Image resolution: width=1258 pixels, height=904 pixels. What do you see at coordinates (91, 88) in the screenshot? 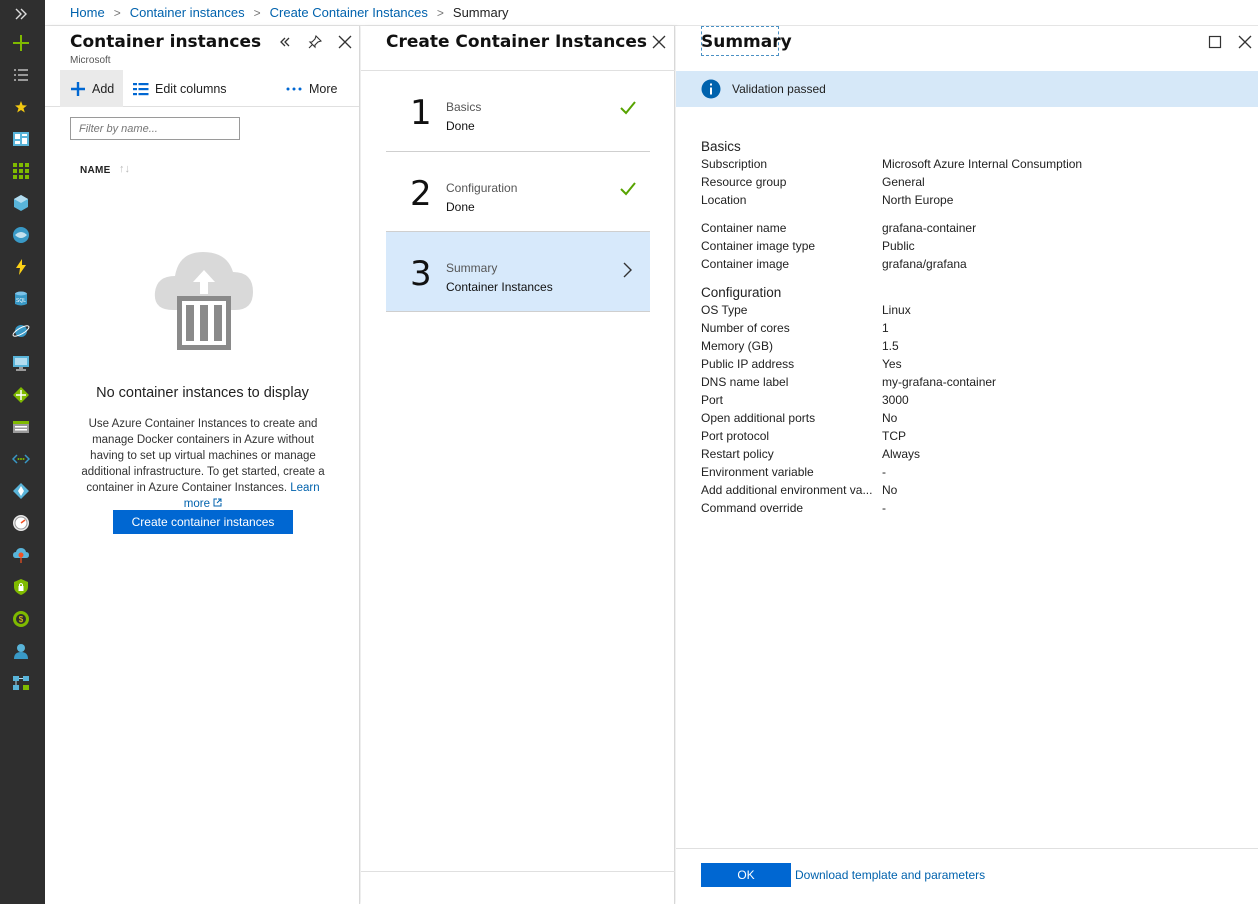
I see `add-button: Add` at bounding box center [91, 88].